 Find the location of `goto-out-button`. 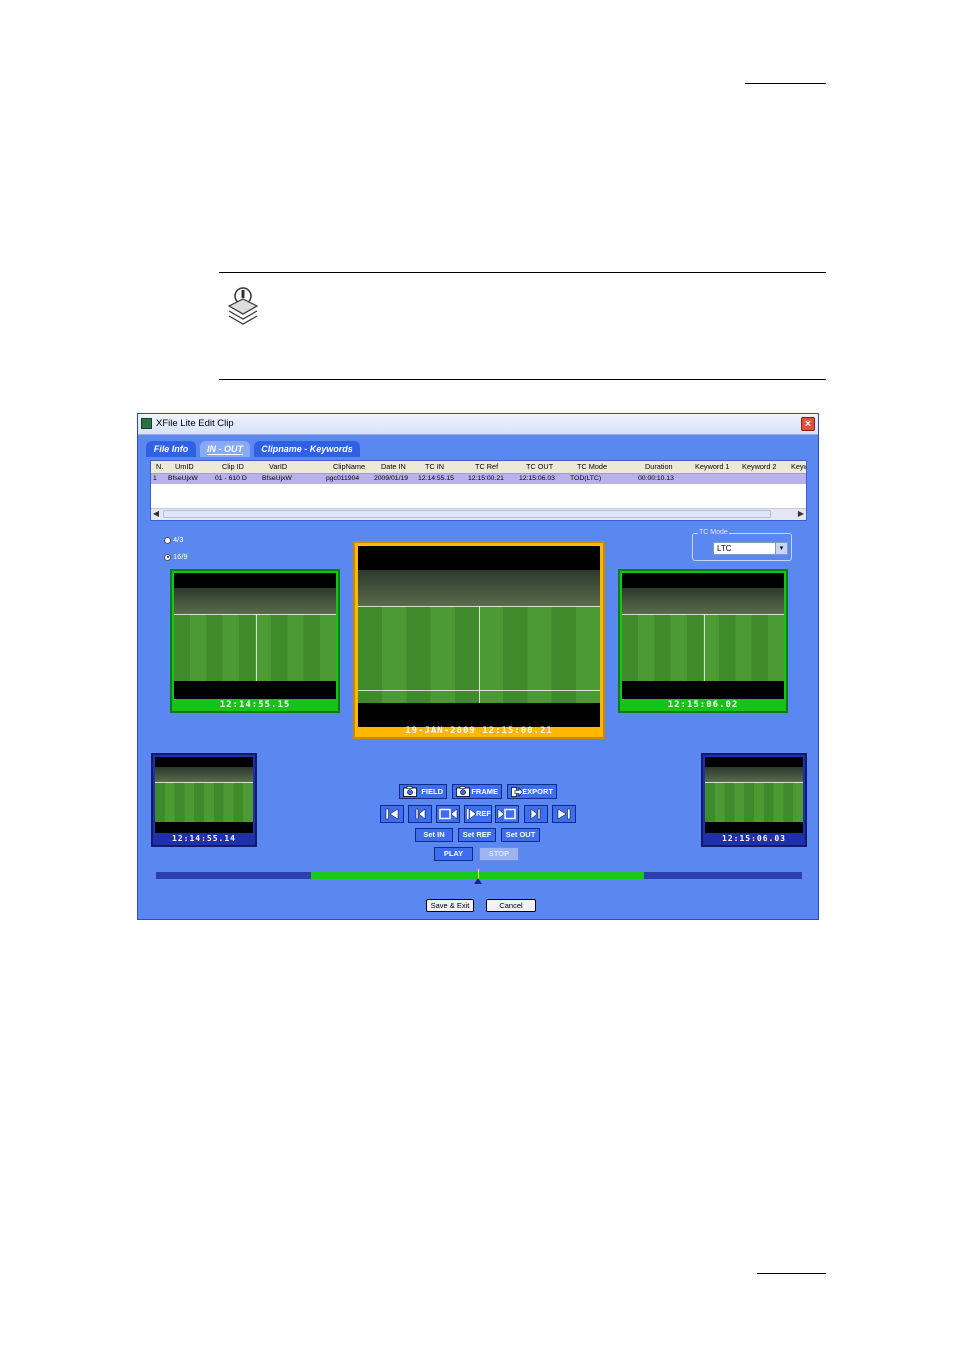

goto-out-button is located at coordinates (507, 814).